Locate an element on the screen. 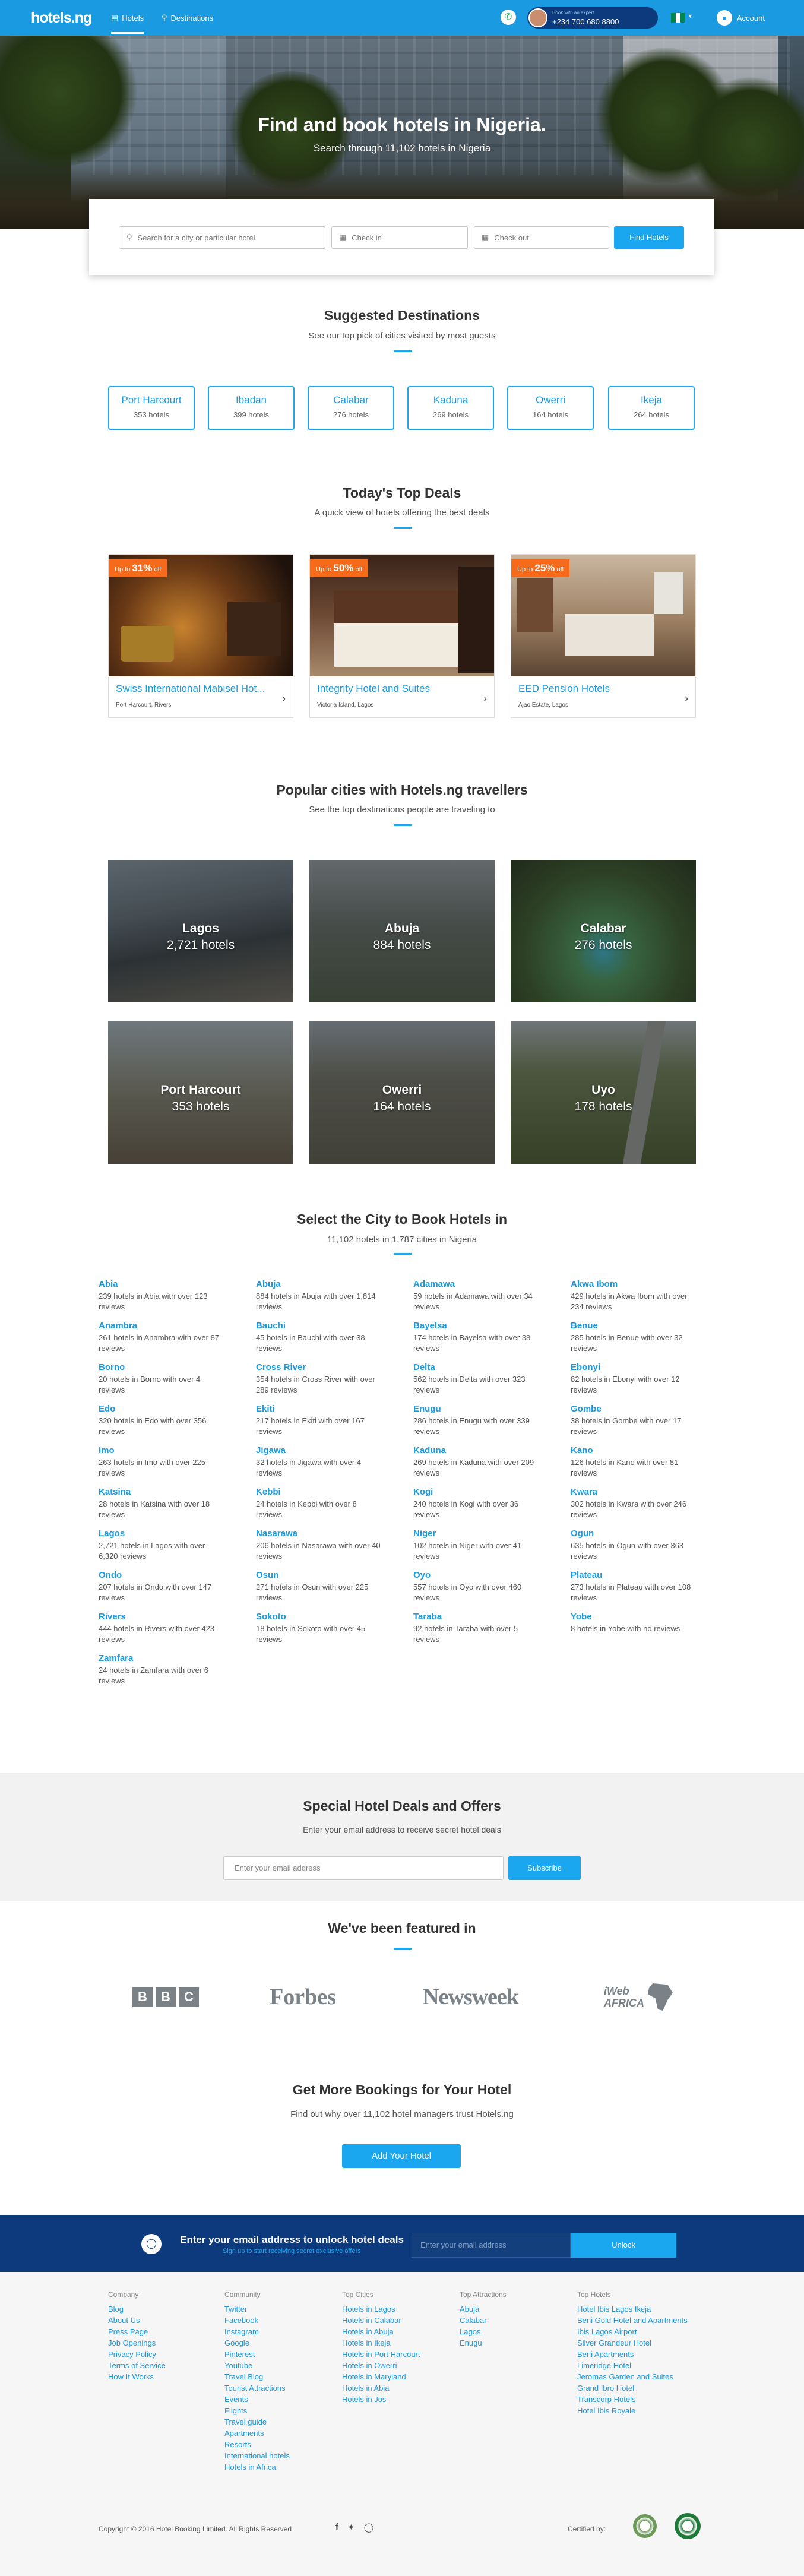  add-your-hotel-button: Add Your Hotel is located at coordinates (401, 2156).